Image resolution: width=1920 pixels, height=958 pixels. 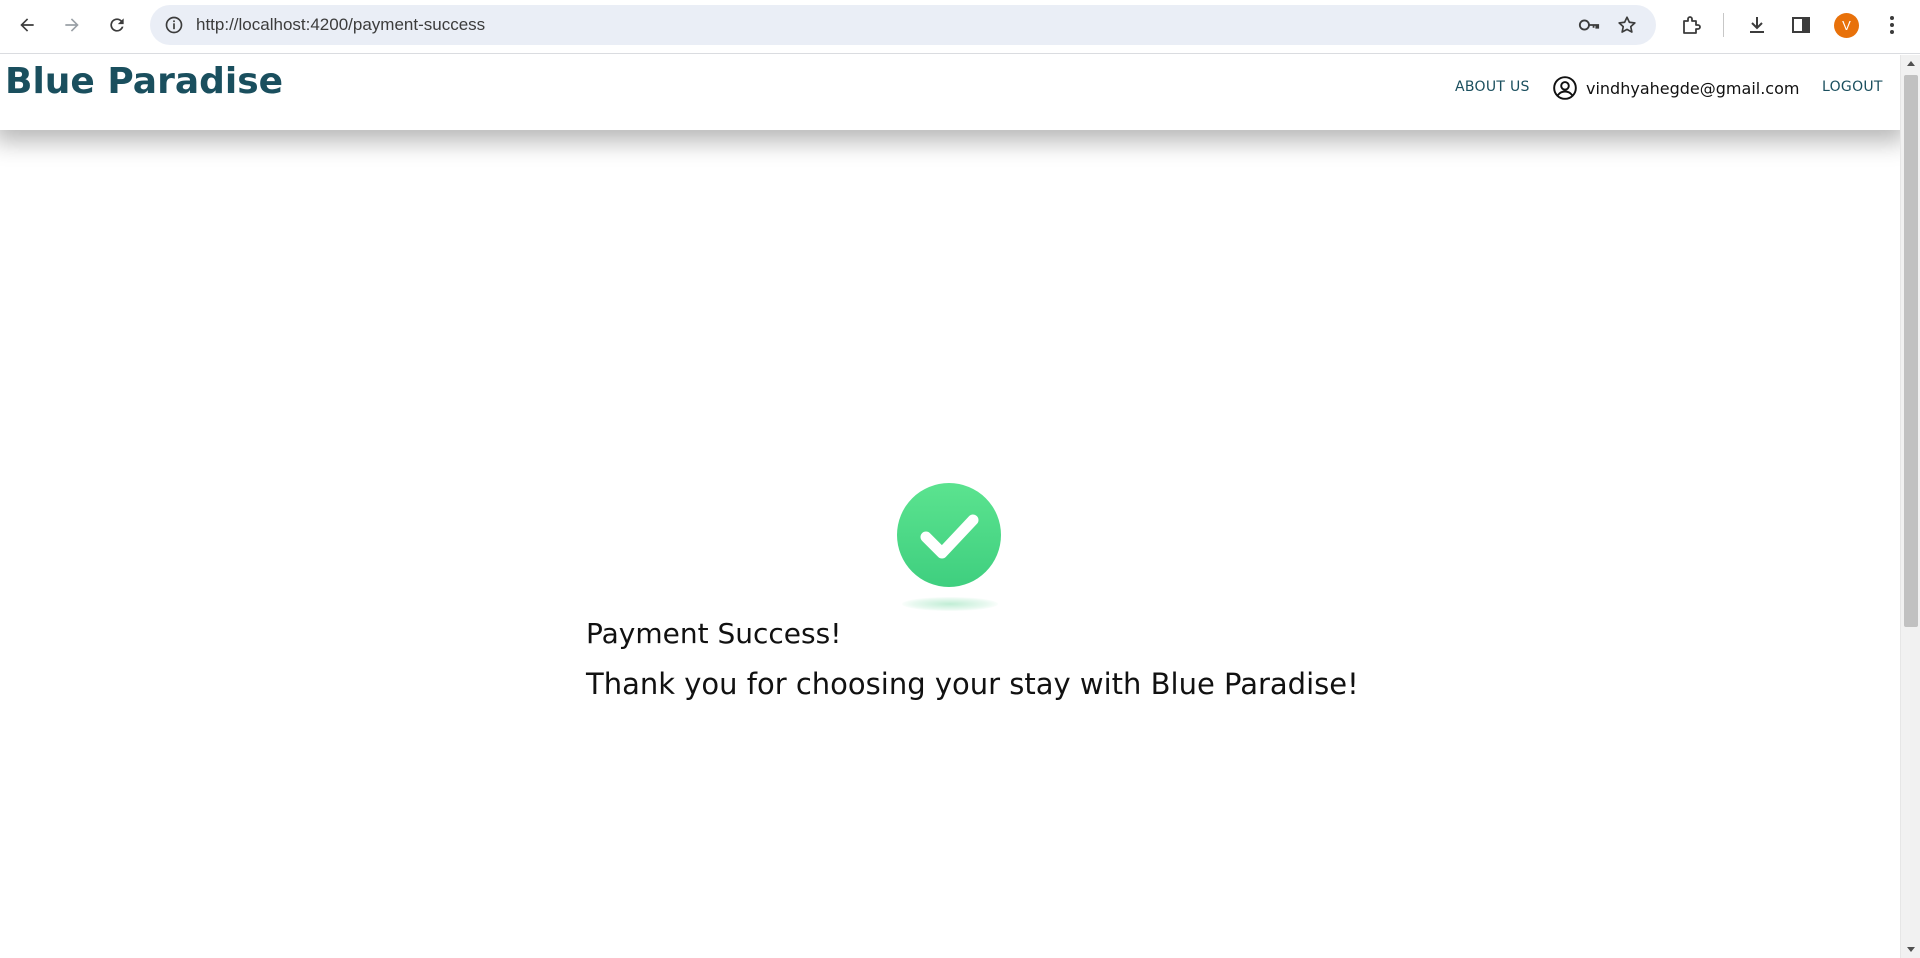 What do you see at coordinates (903, 25) in the screenshot?
I see `address-bar: http://localhost:4200/payment-success` at bounding box center [903, 25].